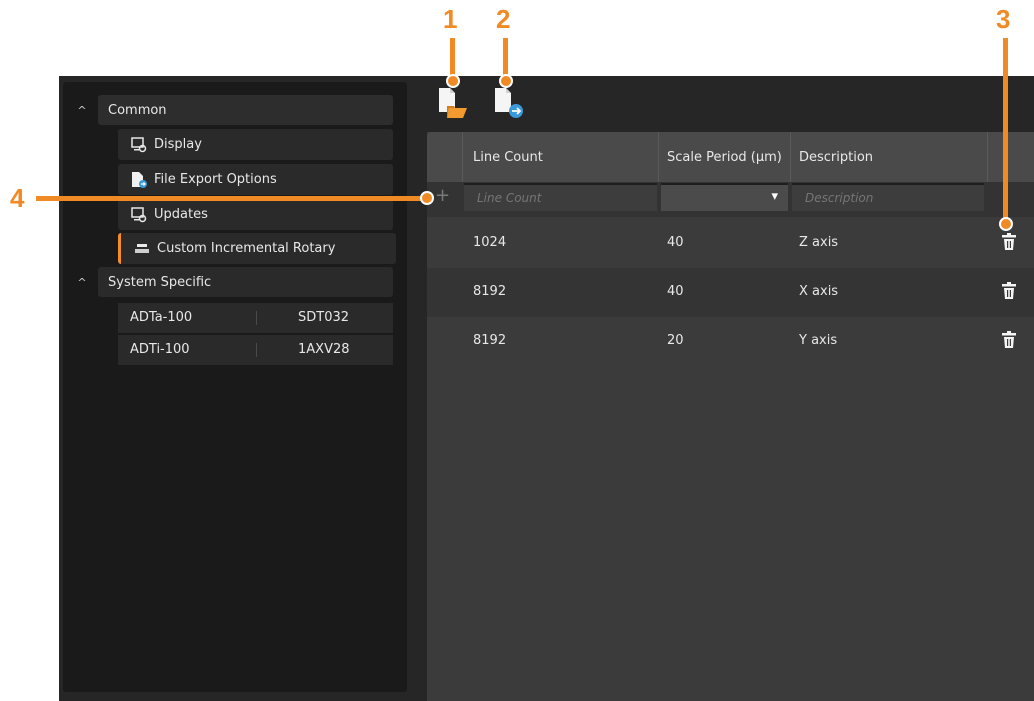 The image size is (1034, 701). Describe the element at coordinates (160, 349) in the screenshot. I see `system-model: ADTi-100` at that location.